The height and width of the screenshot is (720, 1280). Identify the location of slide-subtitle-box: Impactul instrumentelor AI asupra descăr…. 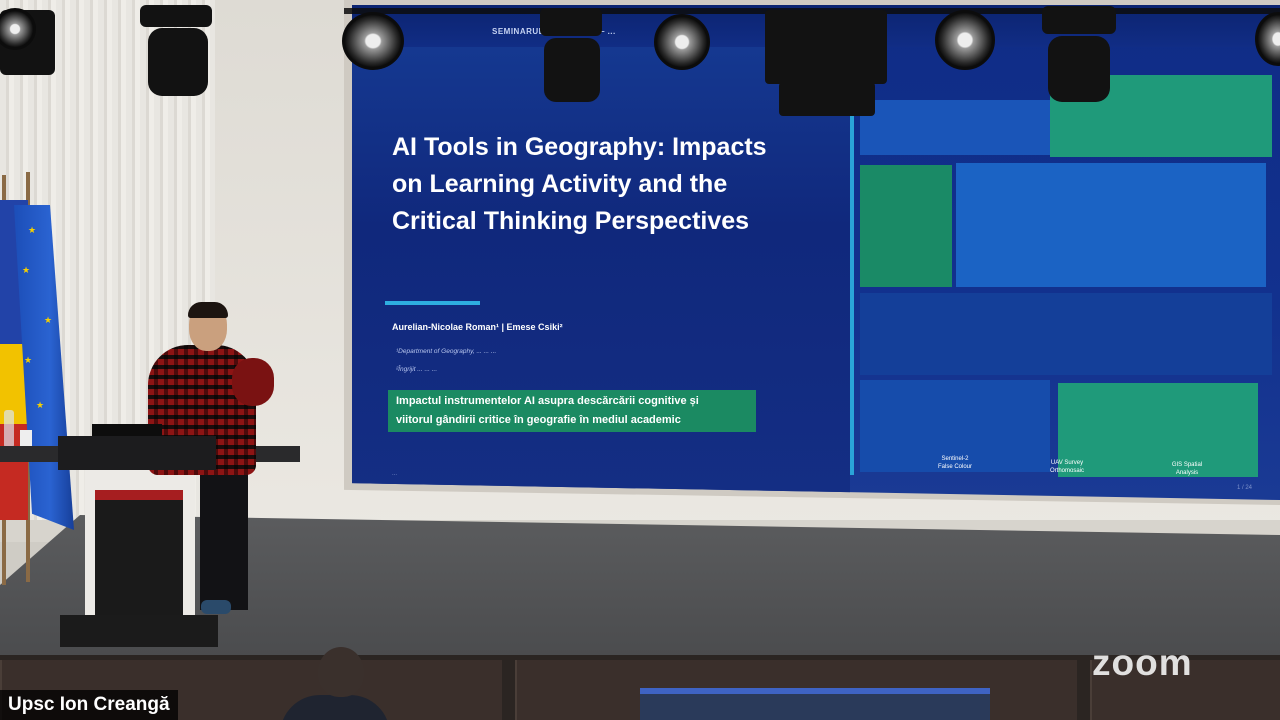
(572, 411).